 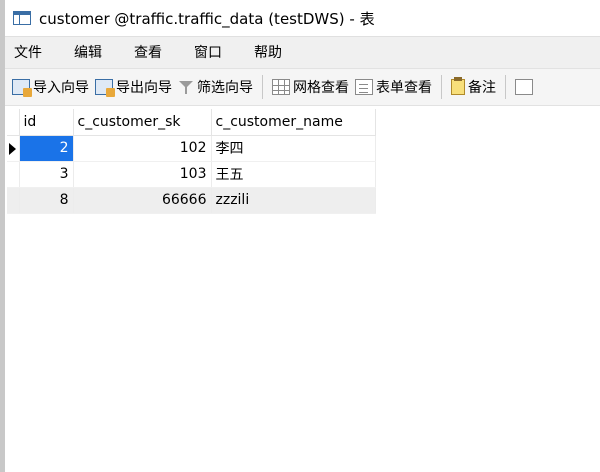 What do you see at coordinates (105, 88) in the screenshot?
I see `export-wizard-icon` at bounding box center [105, 88].